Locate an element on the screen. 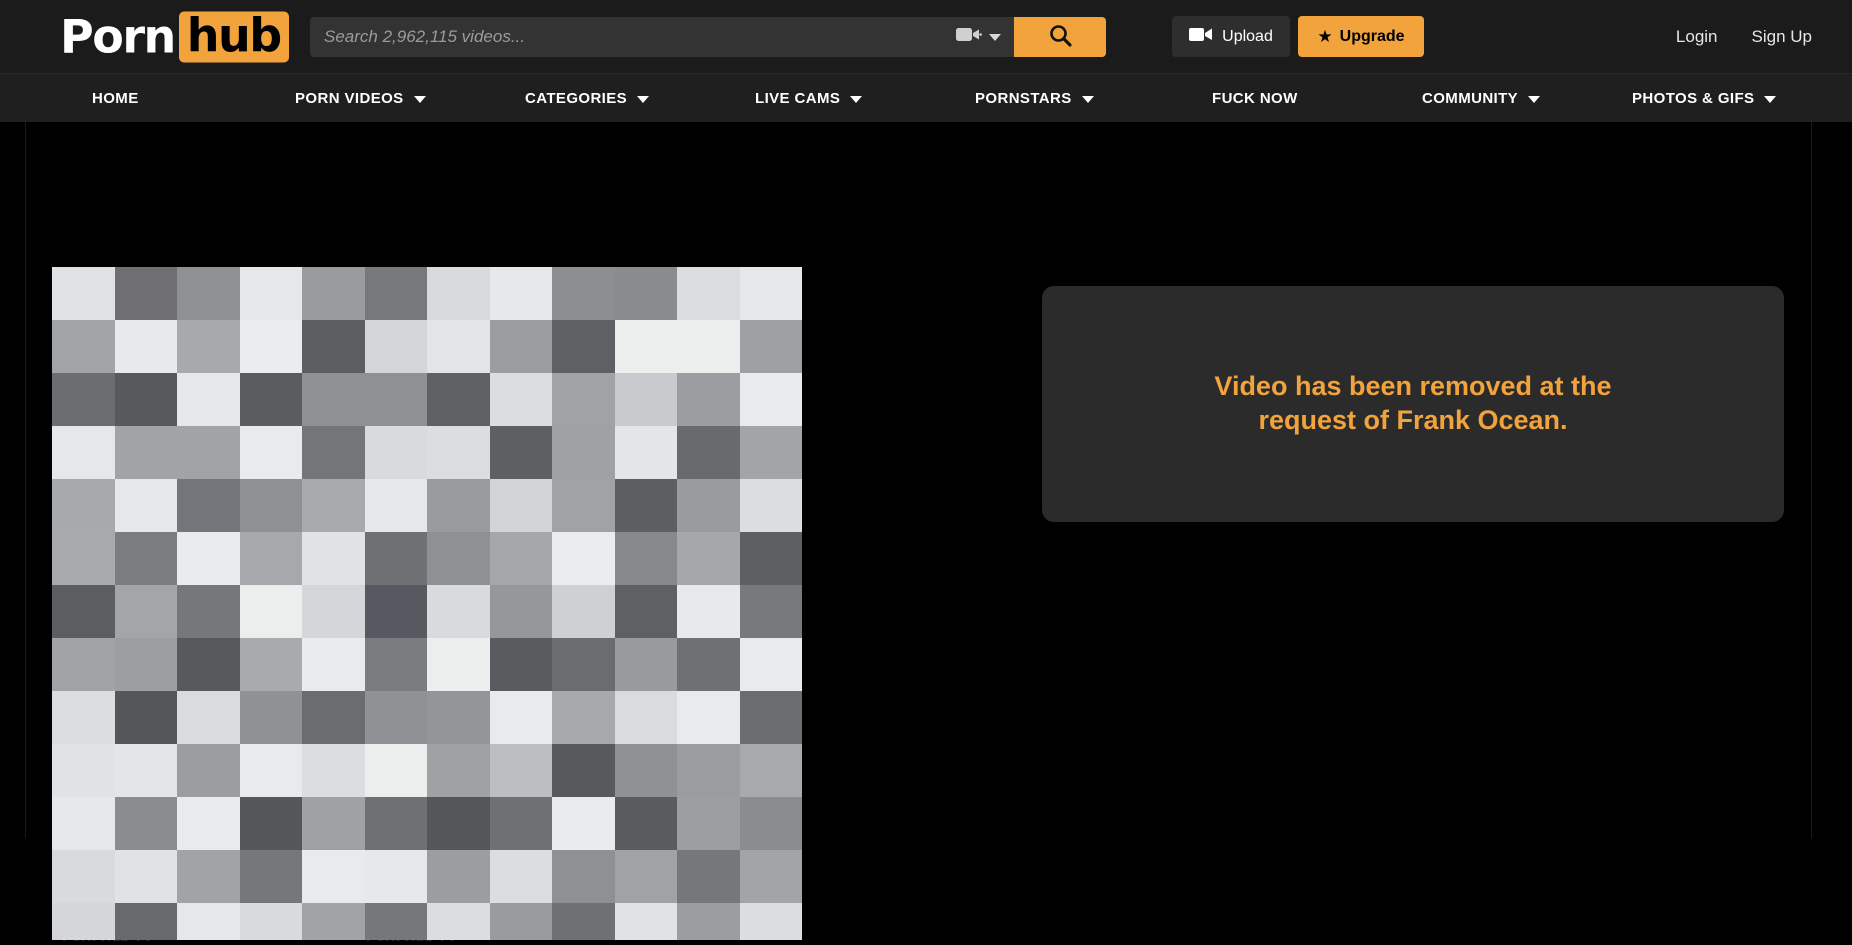 The height and width of the screenshot is (945, 1852). nav-item-community: COMMUNITY is located at coordinates (1481, 98).